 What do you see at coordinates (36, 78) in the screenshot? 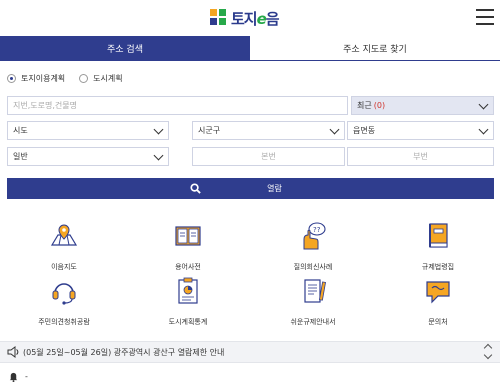
I see `radio-land-use-plan: 토지이용계획` at bounding box center [36, 78].